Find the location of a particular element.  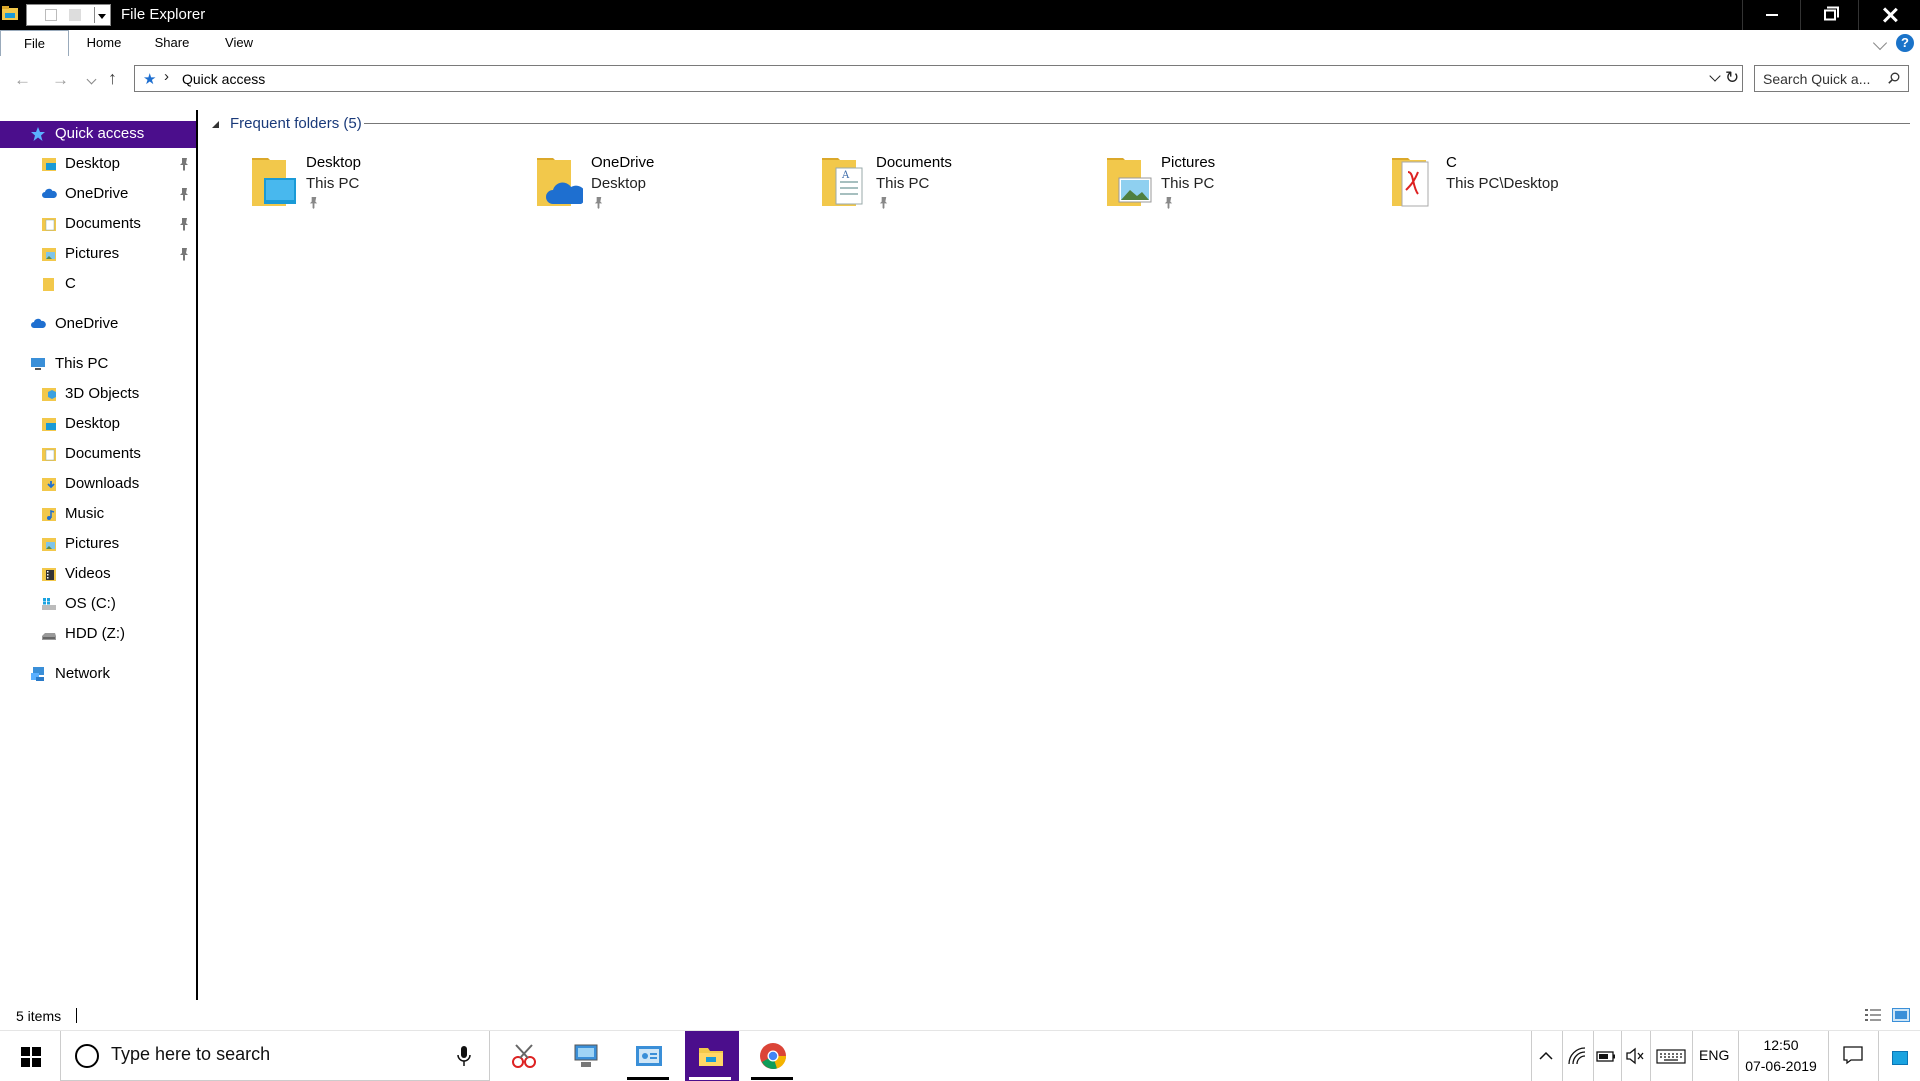

sidebar-item-label: HDD (Z:) is located at coordinates (95, 633).